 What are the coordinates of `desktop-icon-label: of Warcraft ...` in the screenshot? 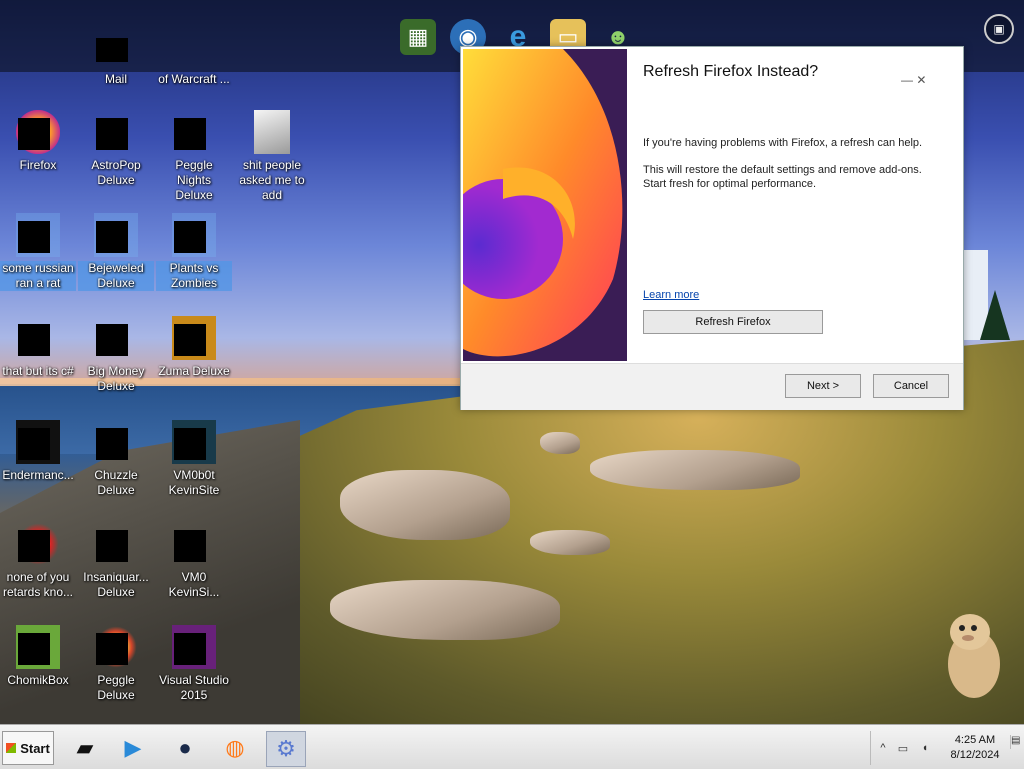 It's located at (194, 79).